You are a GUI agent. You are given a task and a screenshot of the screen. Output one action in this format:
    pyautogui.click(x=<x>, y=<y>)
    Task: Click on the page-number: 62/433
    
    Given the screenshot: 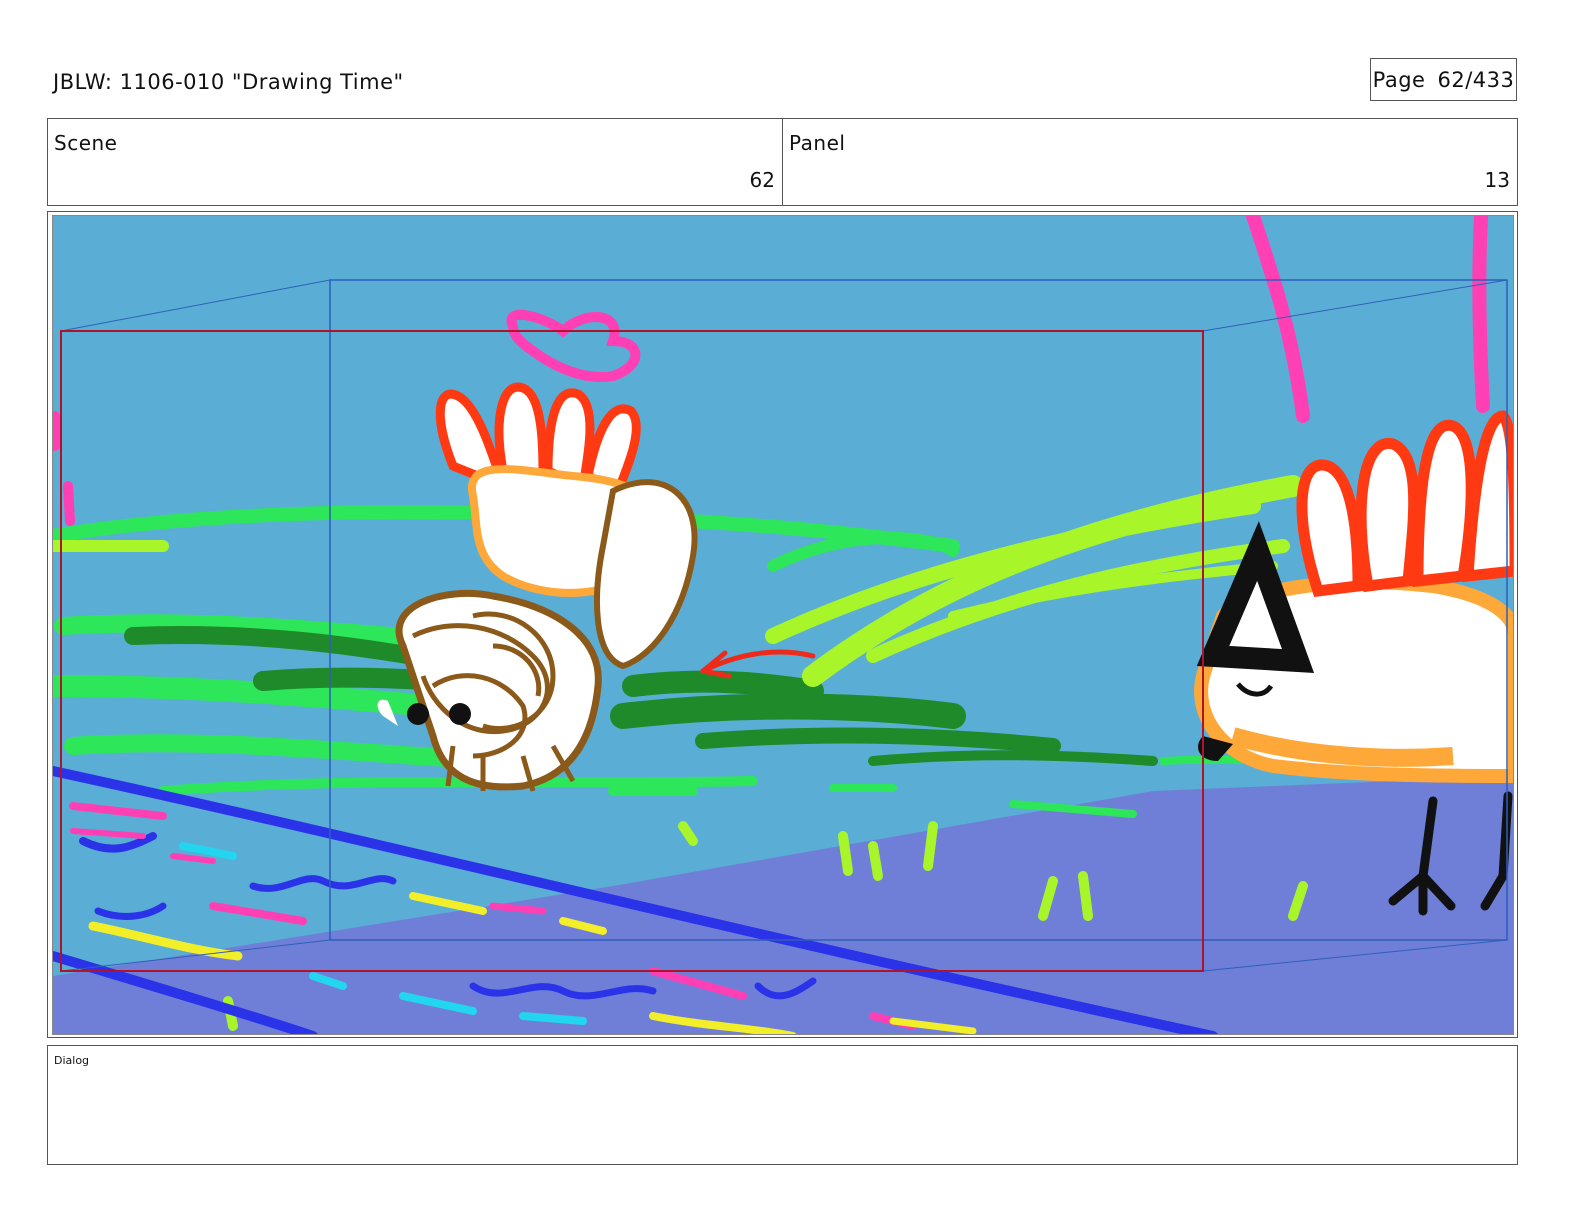 What is the action you would take?
    pyautogui.click(x=1476, y=79)
    